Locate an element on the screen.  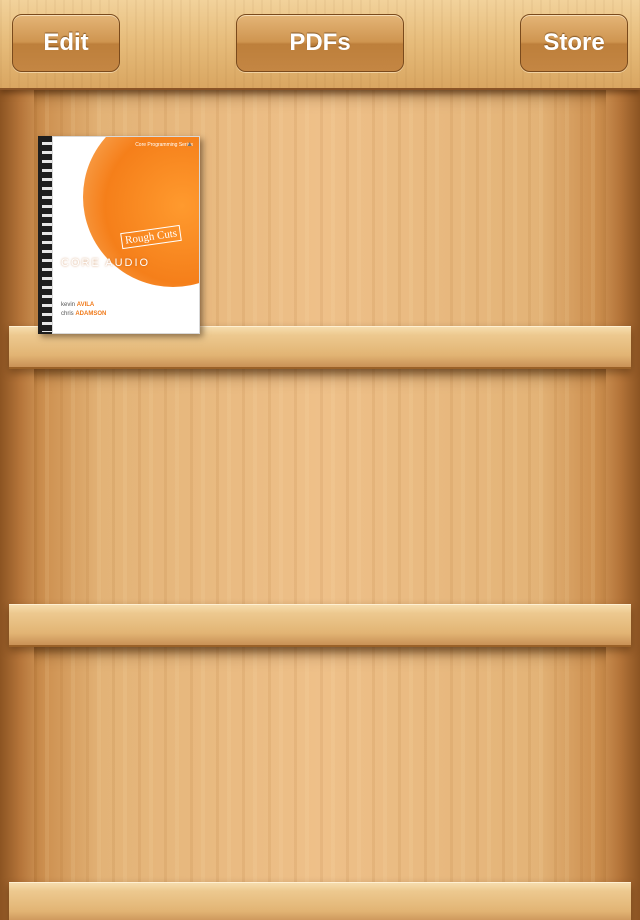
spiral-binding is located at coordinates (47, 237).